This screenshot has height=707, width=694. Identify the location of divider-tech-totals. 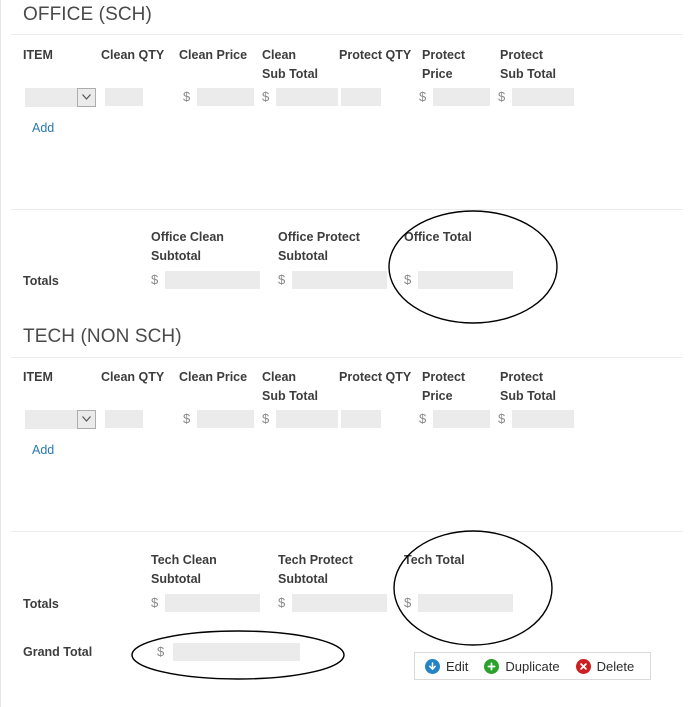
(347, 531).